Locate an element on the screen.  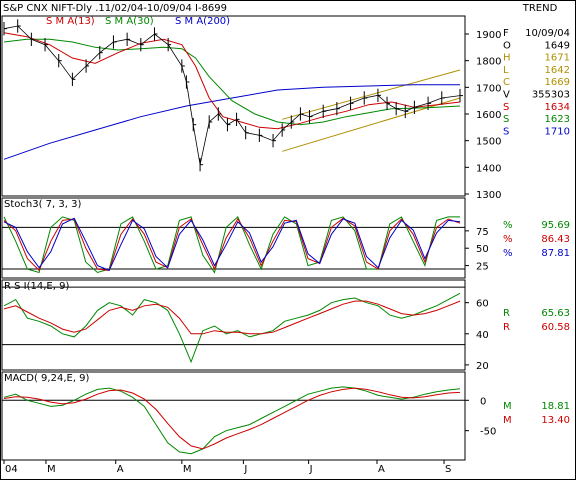
trend-label: TREND is located at coordinates (540, 8).